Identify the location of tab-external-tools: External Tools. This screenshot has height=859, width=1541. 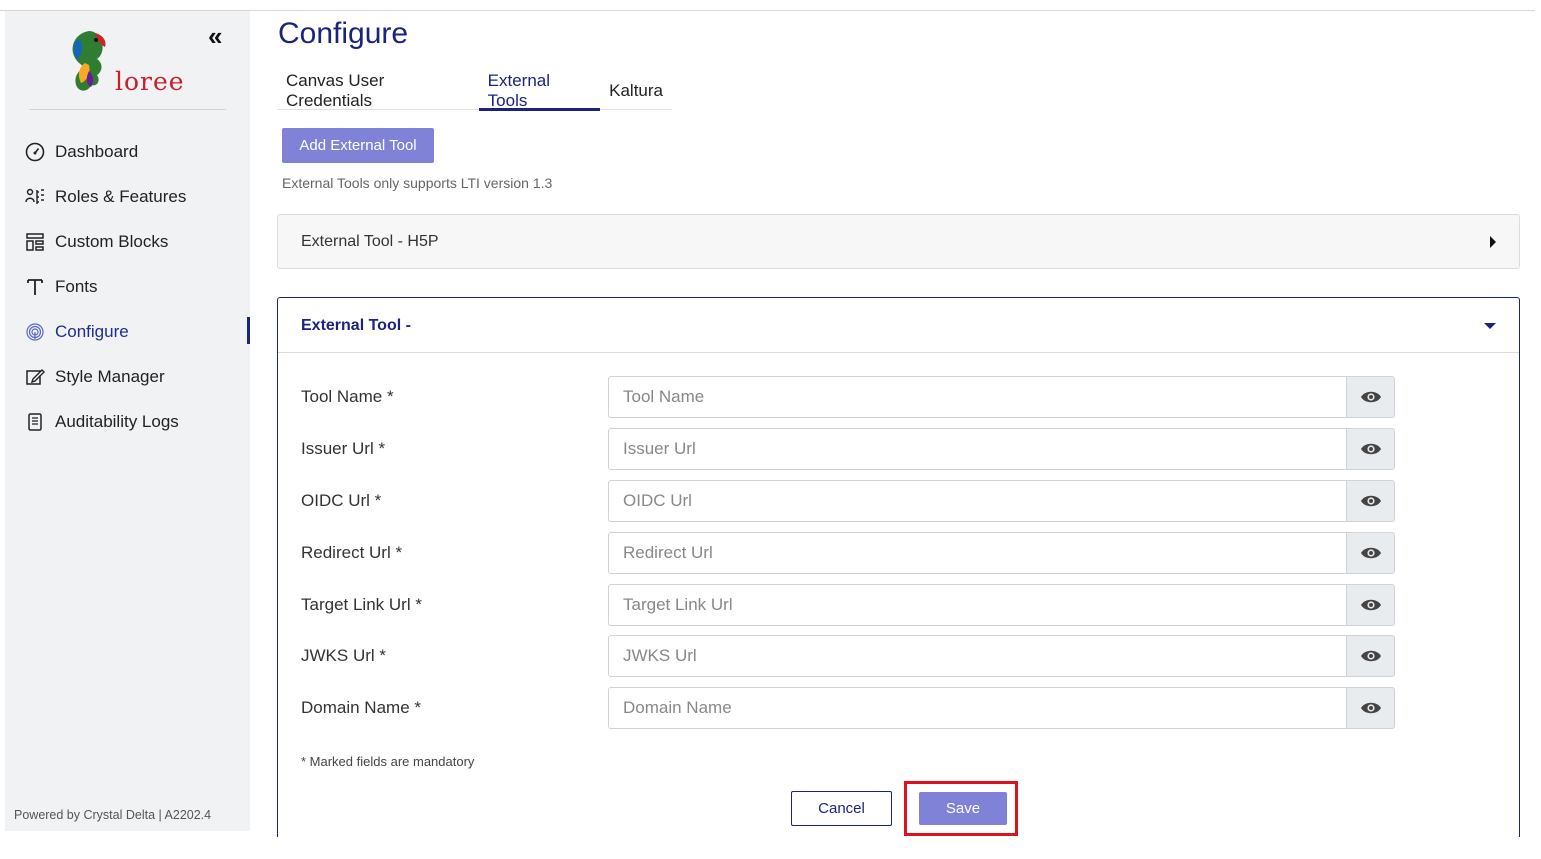
(539, 91).